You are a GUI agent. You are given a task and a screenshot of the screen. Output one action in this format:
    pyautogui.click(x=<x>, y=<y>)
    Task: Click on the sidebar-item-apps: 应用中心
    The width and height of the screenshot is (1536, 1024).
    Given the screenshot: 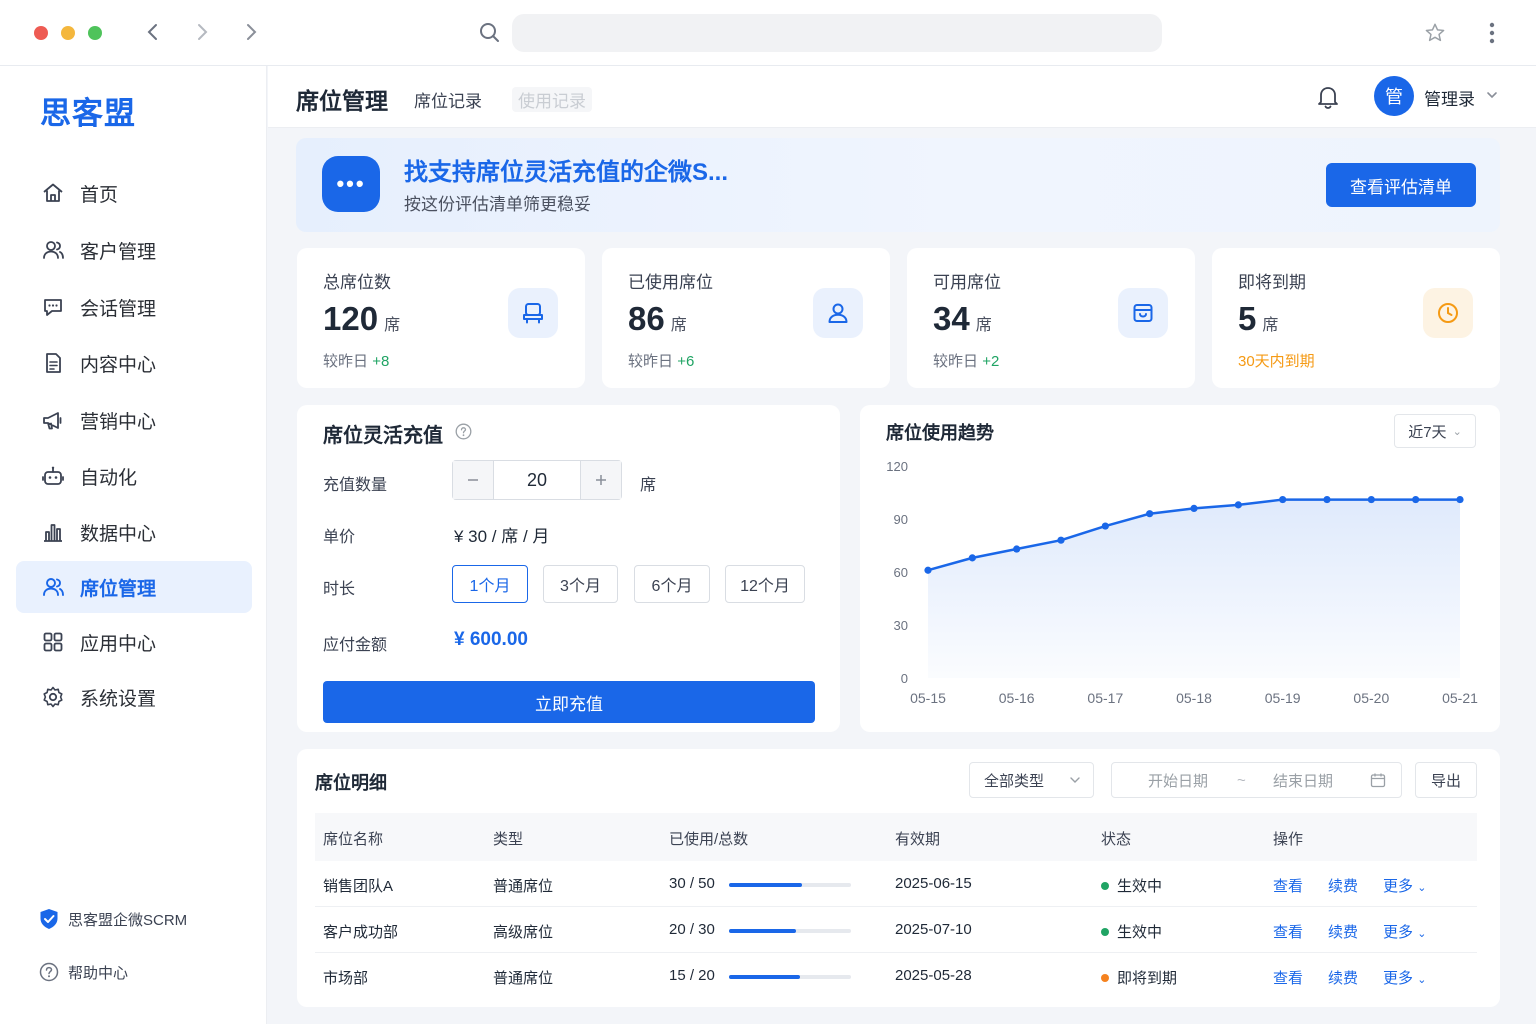 What is the action you would take?
    pyautogui.click(x=134, y=642)
    